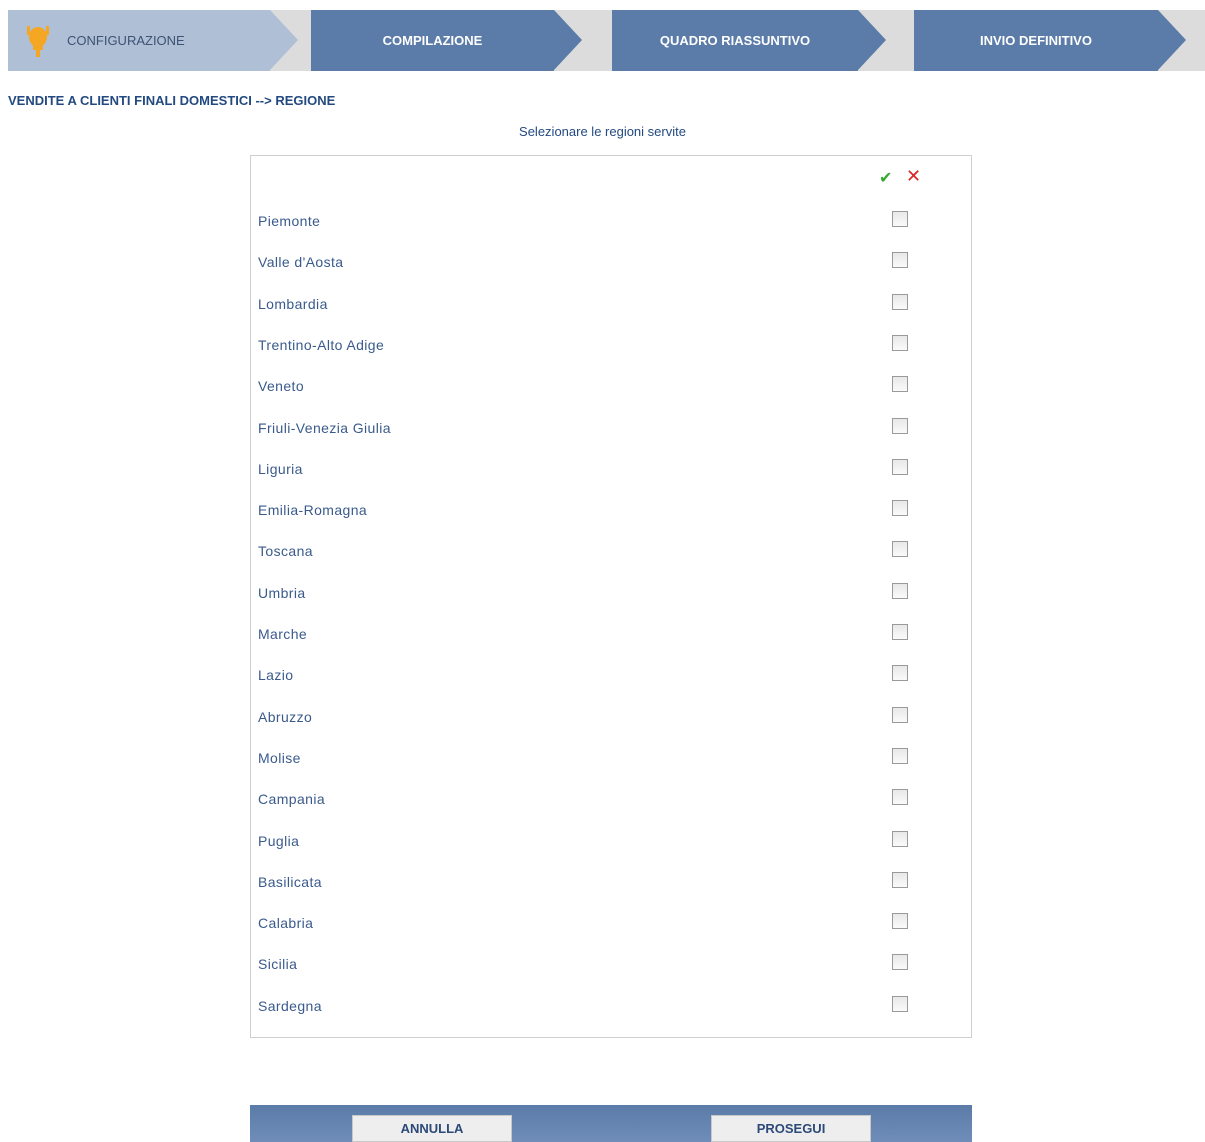  What do you see at coordinates (611, 638) in the screenshot?
I see `region-row: Marche` at bounding box center [611, 638].